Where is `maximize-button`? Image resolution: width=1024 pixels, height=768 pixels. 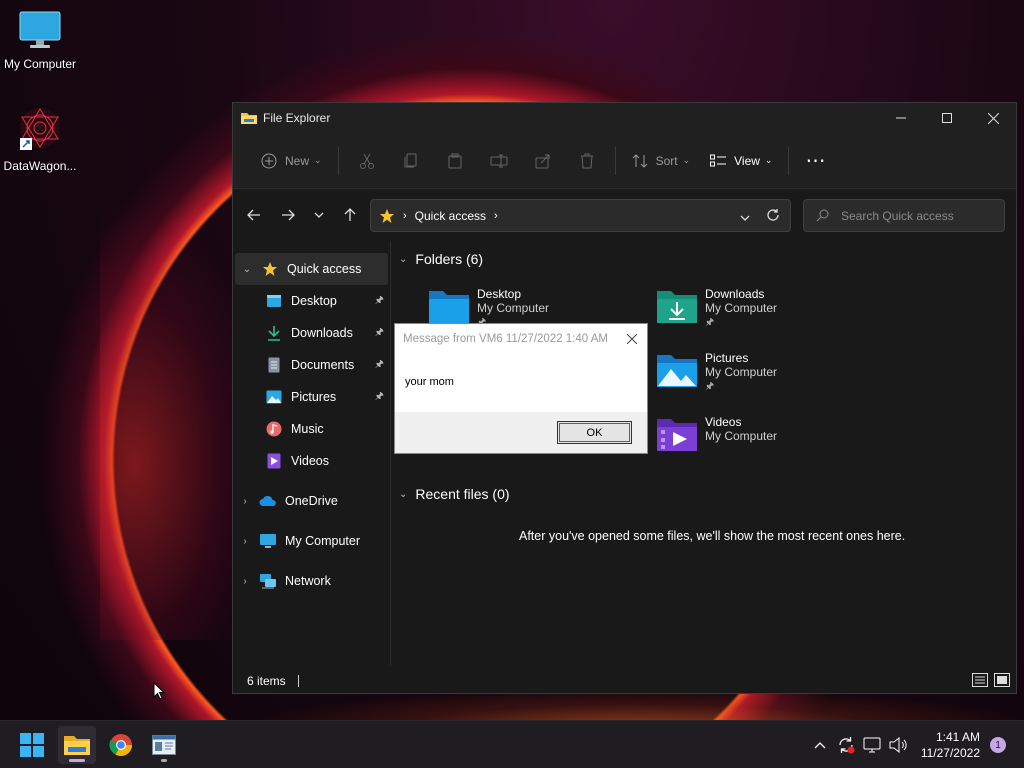 maximize-button is located at coordinates (947, 118).